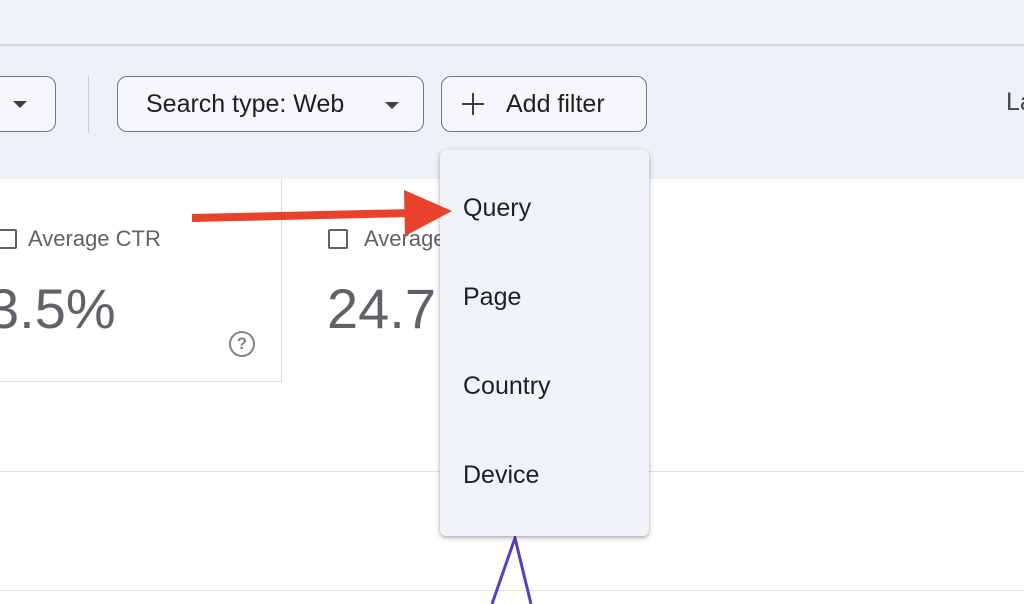 This screenshot has height=604, width=1024. Describe the element at coordinates (302, 215) in the screenshot. I see `annotation-arrow-shaft` at that location.